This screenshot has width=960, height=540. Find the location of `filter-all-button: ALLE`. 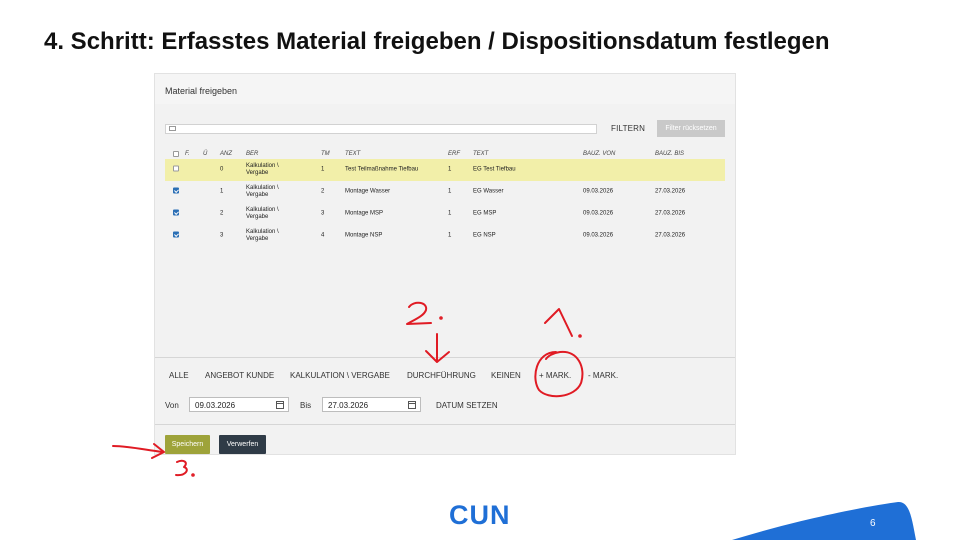

filter-all-button: ALLE is located at coordinates (179, 375).